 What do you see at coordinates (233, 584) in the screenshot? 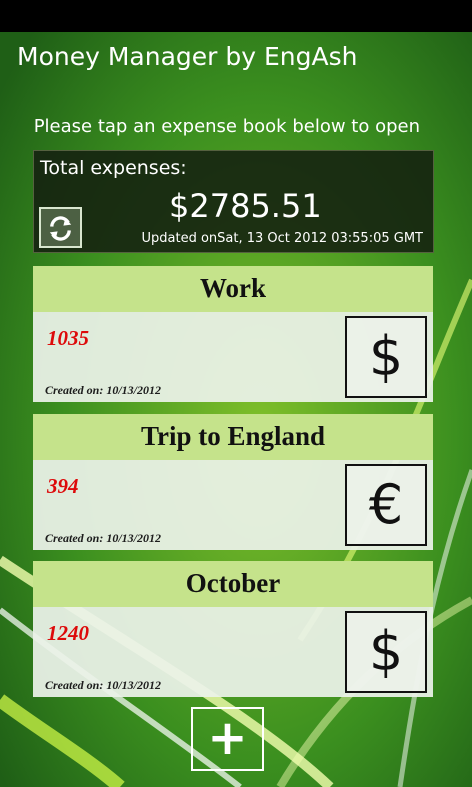
I see `book-title: October` at bounding box center [233, 584].